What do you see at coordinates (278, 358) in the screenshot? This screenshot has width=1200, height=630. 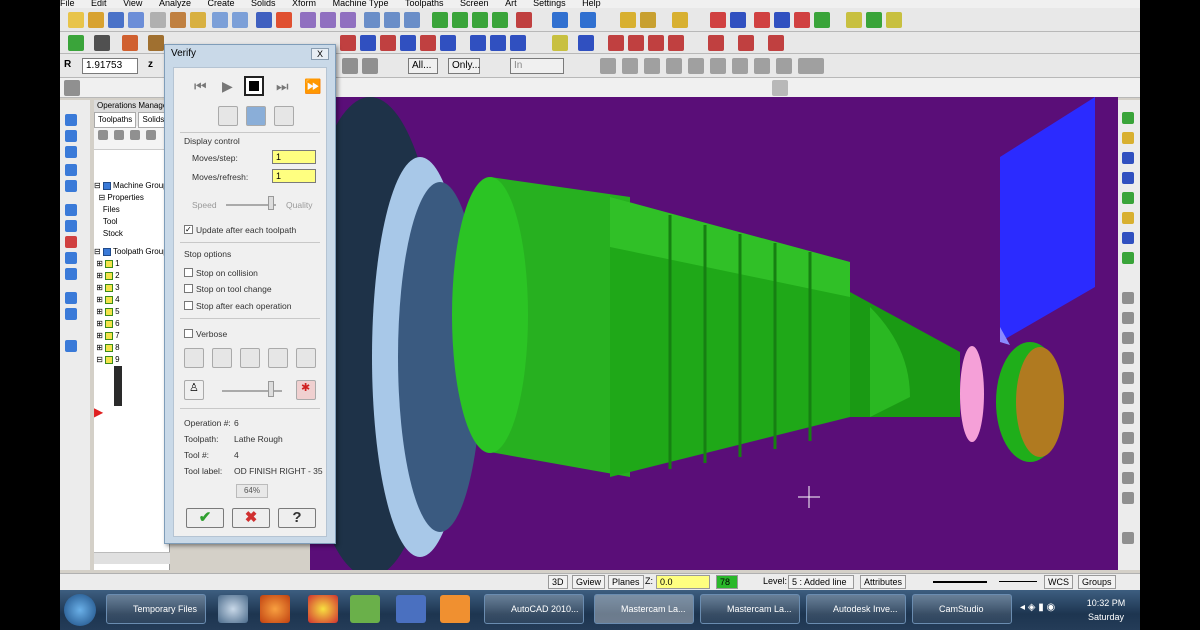 I see `section-button` at bounding box center [278, 358].